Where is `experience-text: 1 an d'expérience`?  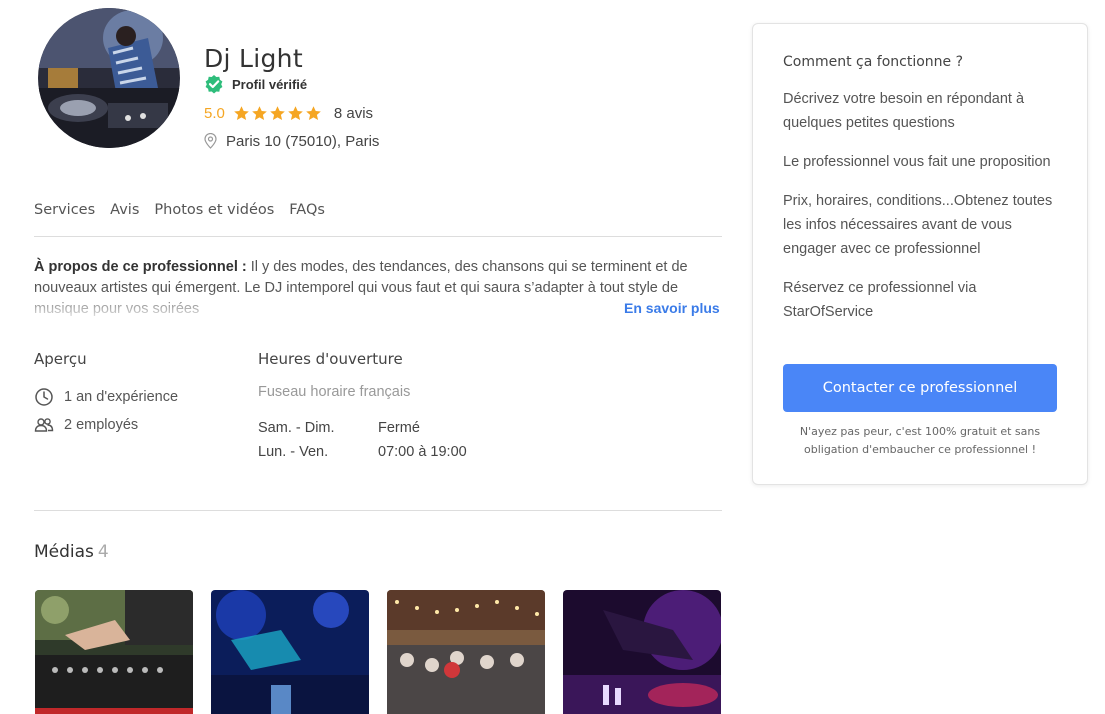 experience-text: 1 an d'expérience is located at coordinates (121, 397).